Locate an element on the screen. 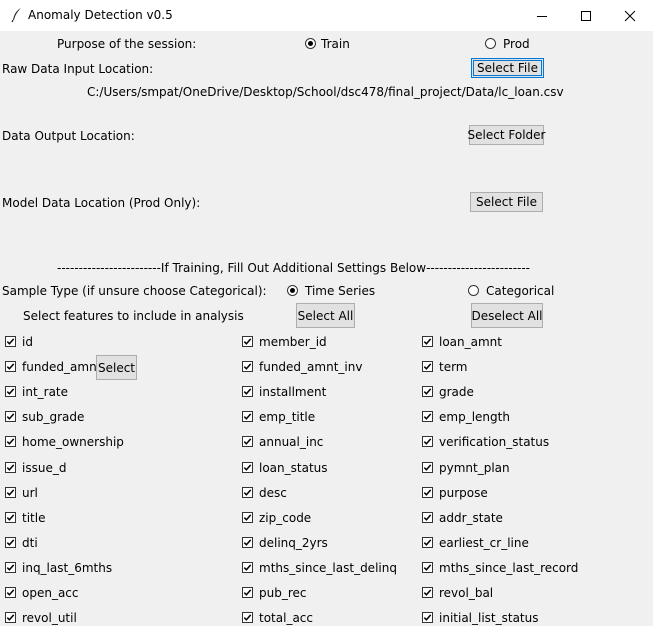 Image resolution: width=653 pixels, height=626 pixels. feature-label: open_acc is located at coordinates (50, 593).